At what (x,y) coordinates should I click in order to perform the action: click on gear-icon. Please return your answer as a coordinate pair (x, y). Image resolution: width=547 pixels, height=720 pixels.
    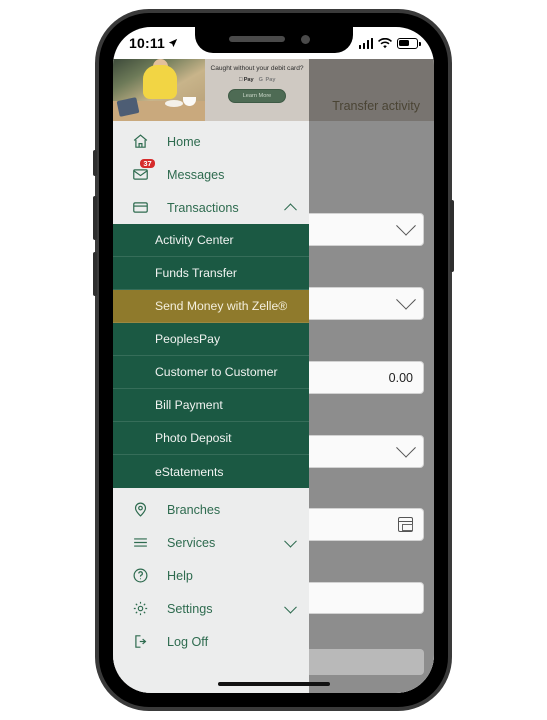
    Looking at the image, I should click on (140, 609).